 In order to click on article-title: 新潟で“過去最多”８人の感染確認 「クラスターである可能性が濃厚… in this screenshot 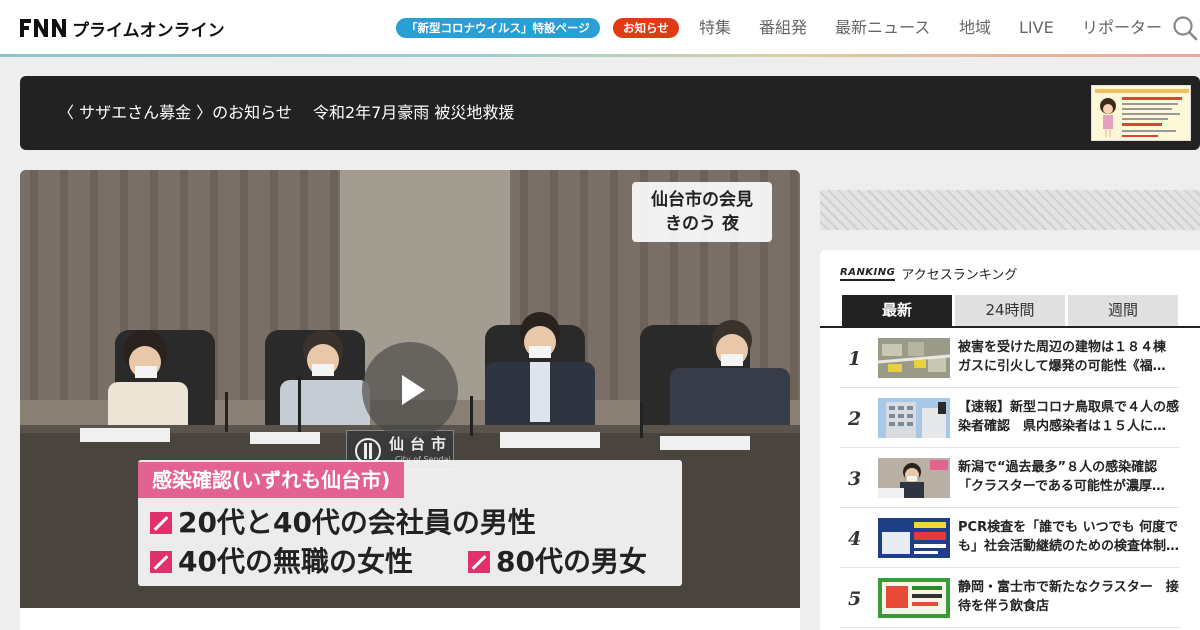, I will do `click(1064, 477)`.